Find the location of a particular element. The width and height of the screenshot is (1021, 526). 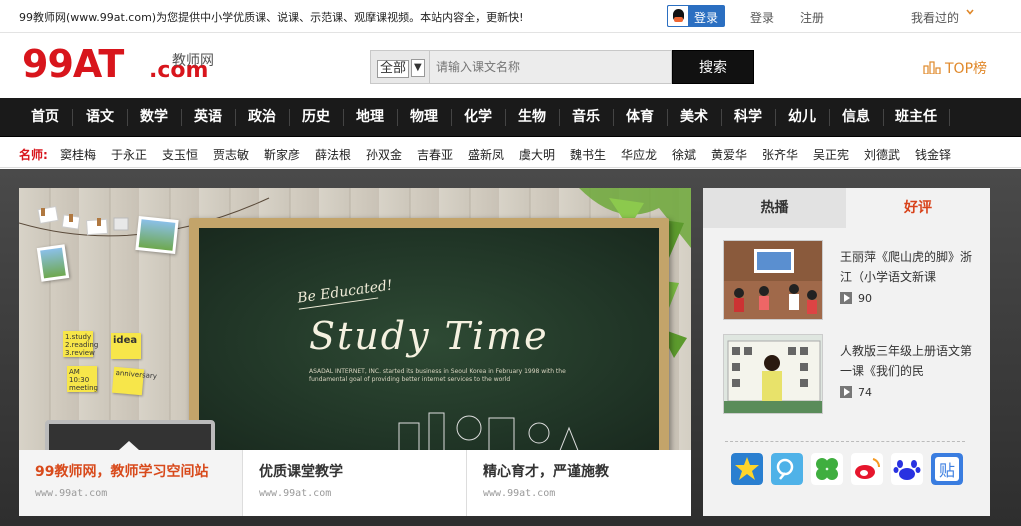

nav-item-chinese: 语文 is located at coordinates (100, 117).